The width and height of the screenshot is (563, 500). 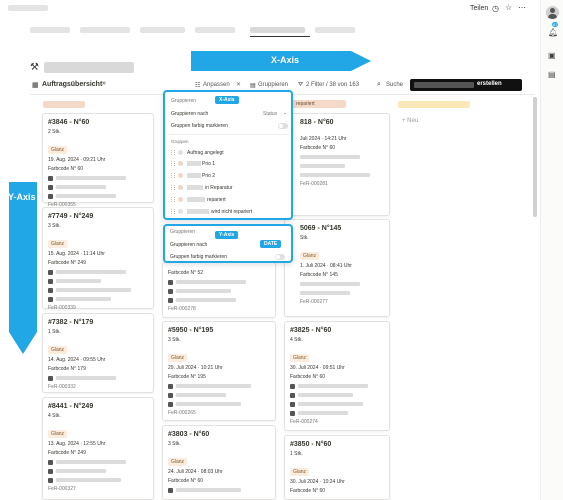 What do you see at coordinates (300, 85) in the screenshot?
I see `filter-icon: ⛛` at bounding box center [300, 85].